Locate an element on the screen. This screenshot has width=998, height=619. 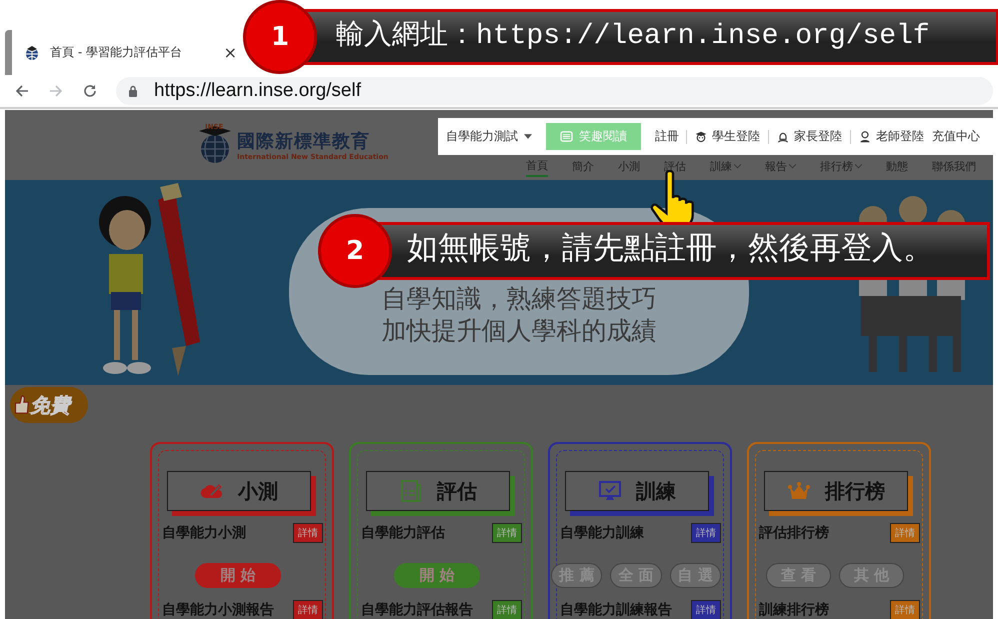
nav-tab: 簡介 is located at coordinates (583, 166).